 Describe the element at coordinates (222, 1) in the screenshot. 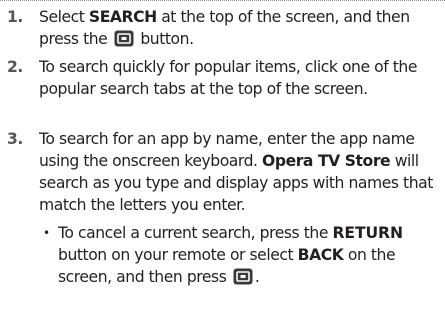

I see `top-dotted-divider` at that location.